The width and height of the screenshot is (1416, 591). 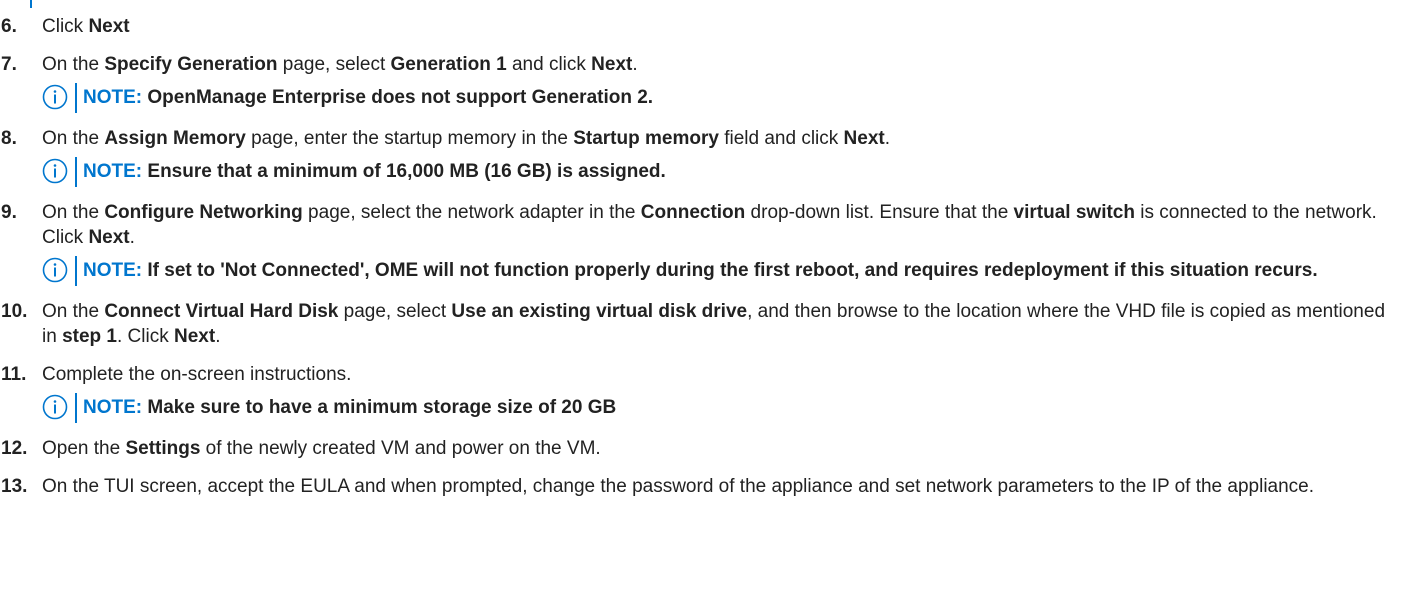 I want to click on step-item: 11. Complete the on-screen instructions., so click(x=708, y=374).